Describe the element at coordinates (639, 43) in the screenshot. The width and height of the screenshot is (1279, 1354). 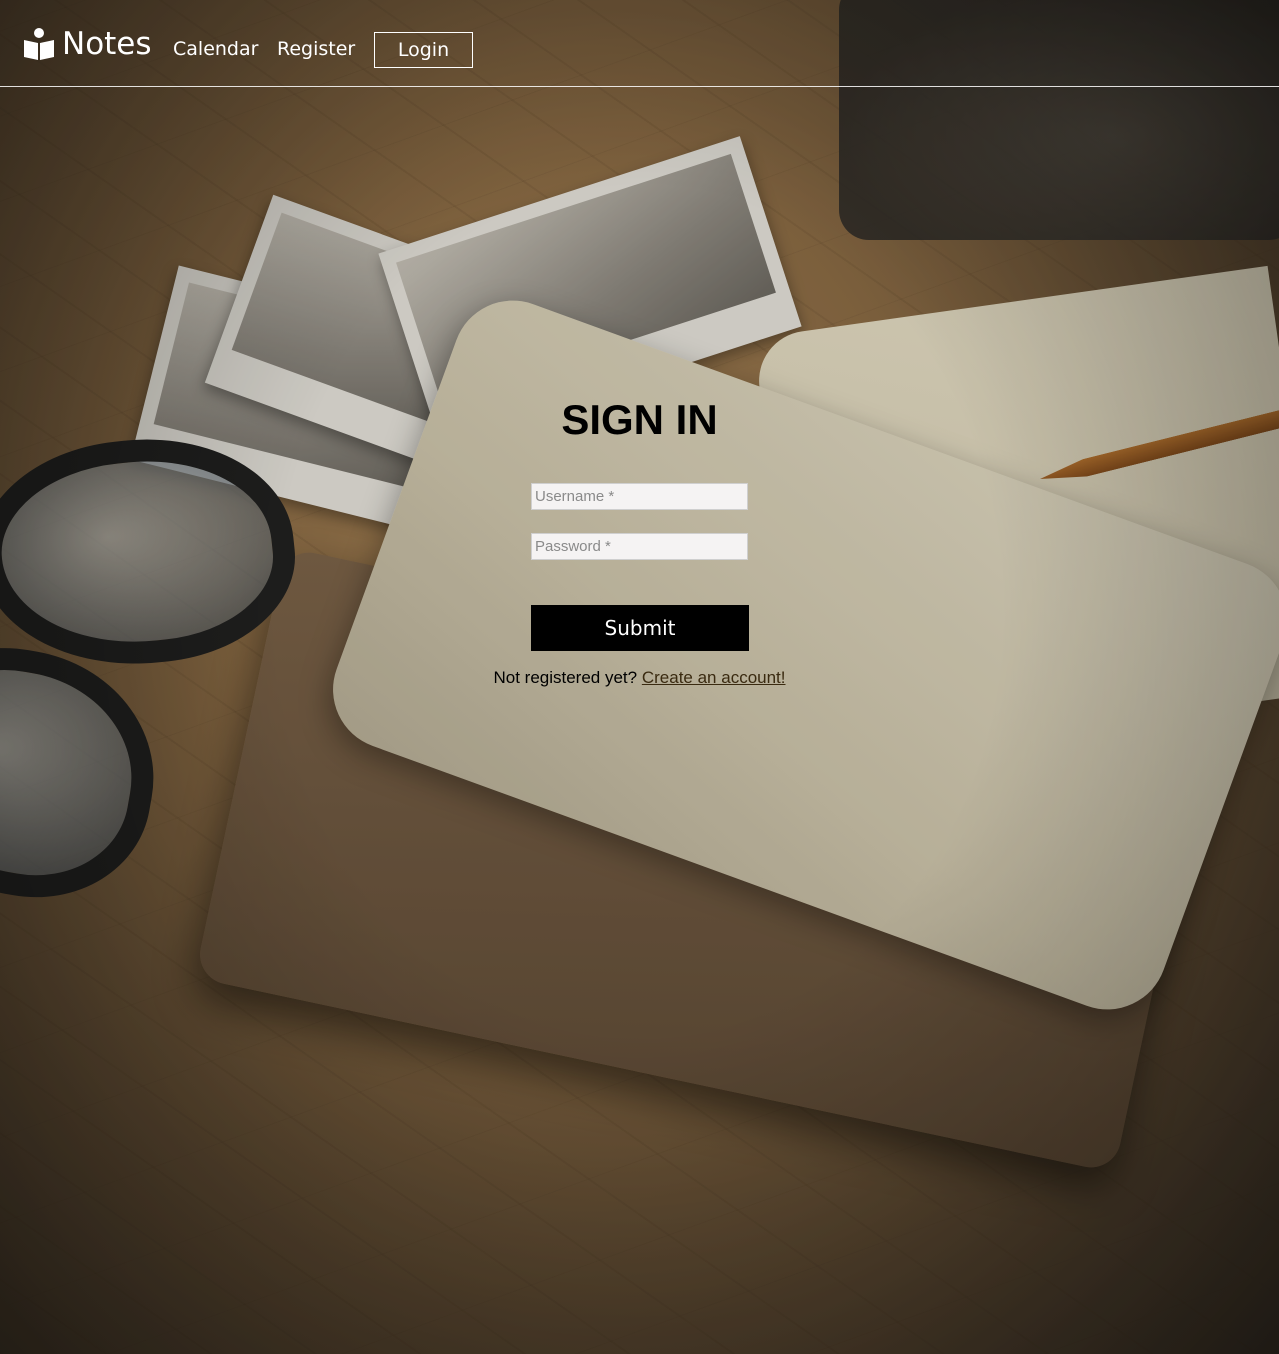
I see `top-navbar: Notes Calendar Register Login` at that location.